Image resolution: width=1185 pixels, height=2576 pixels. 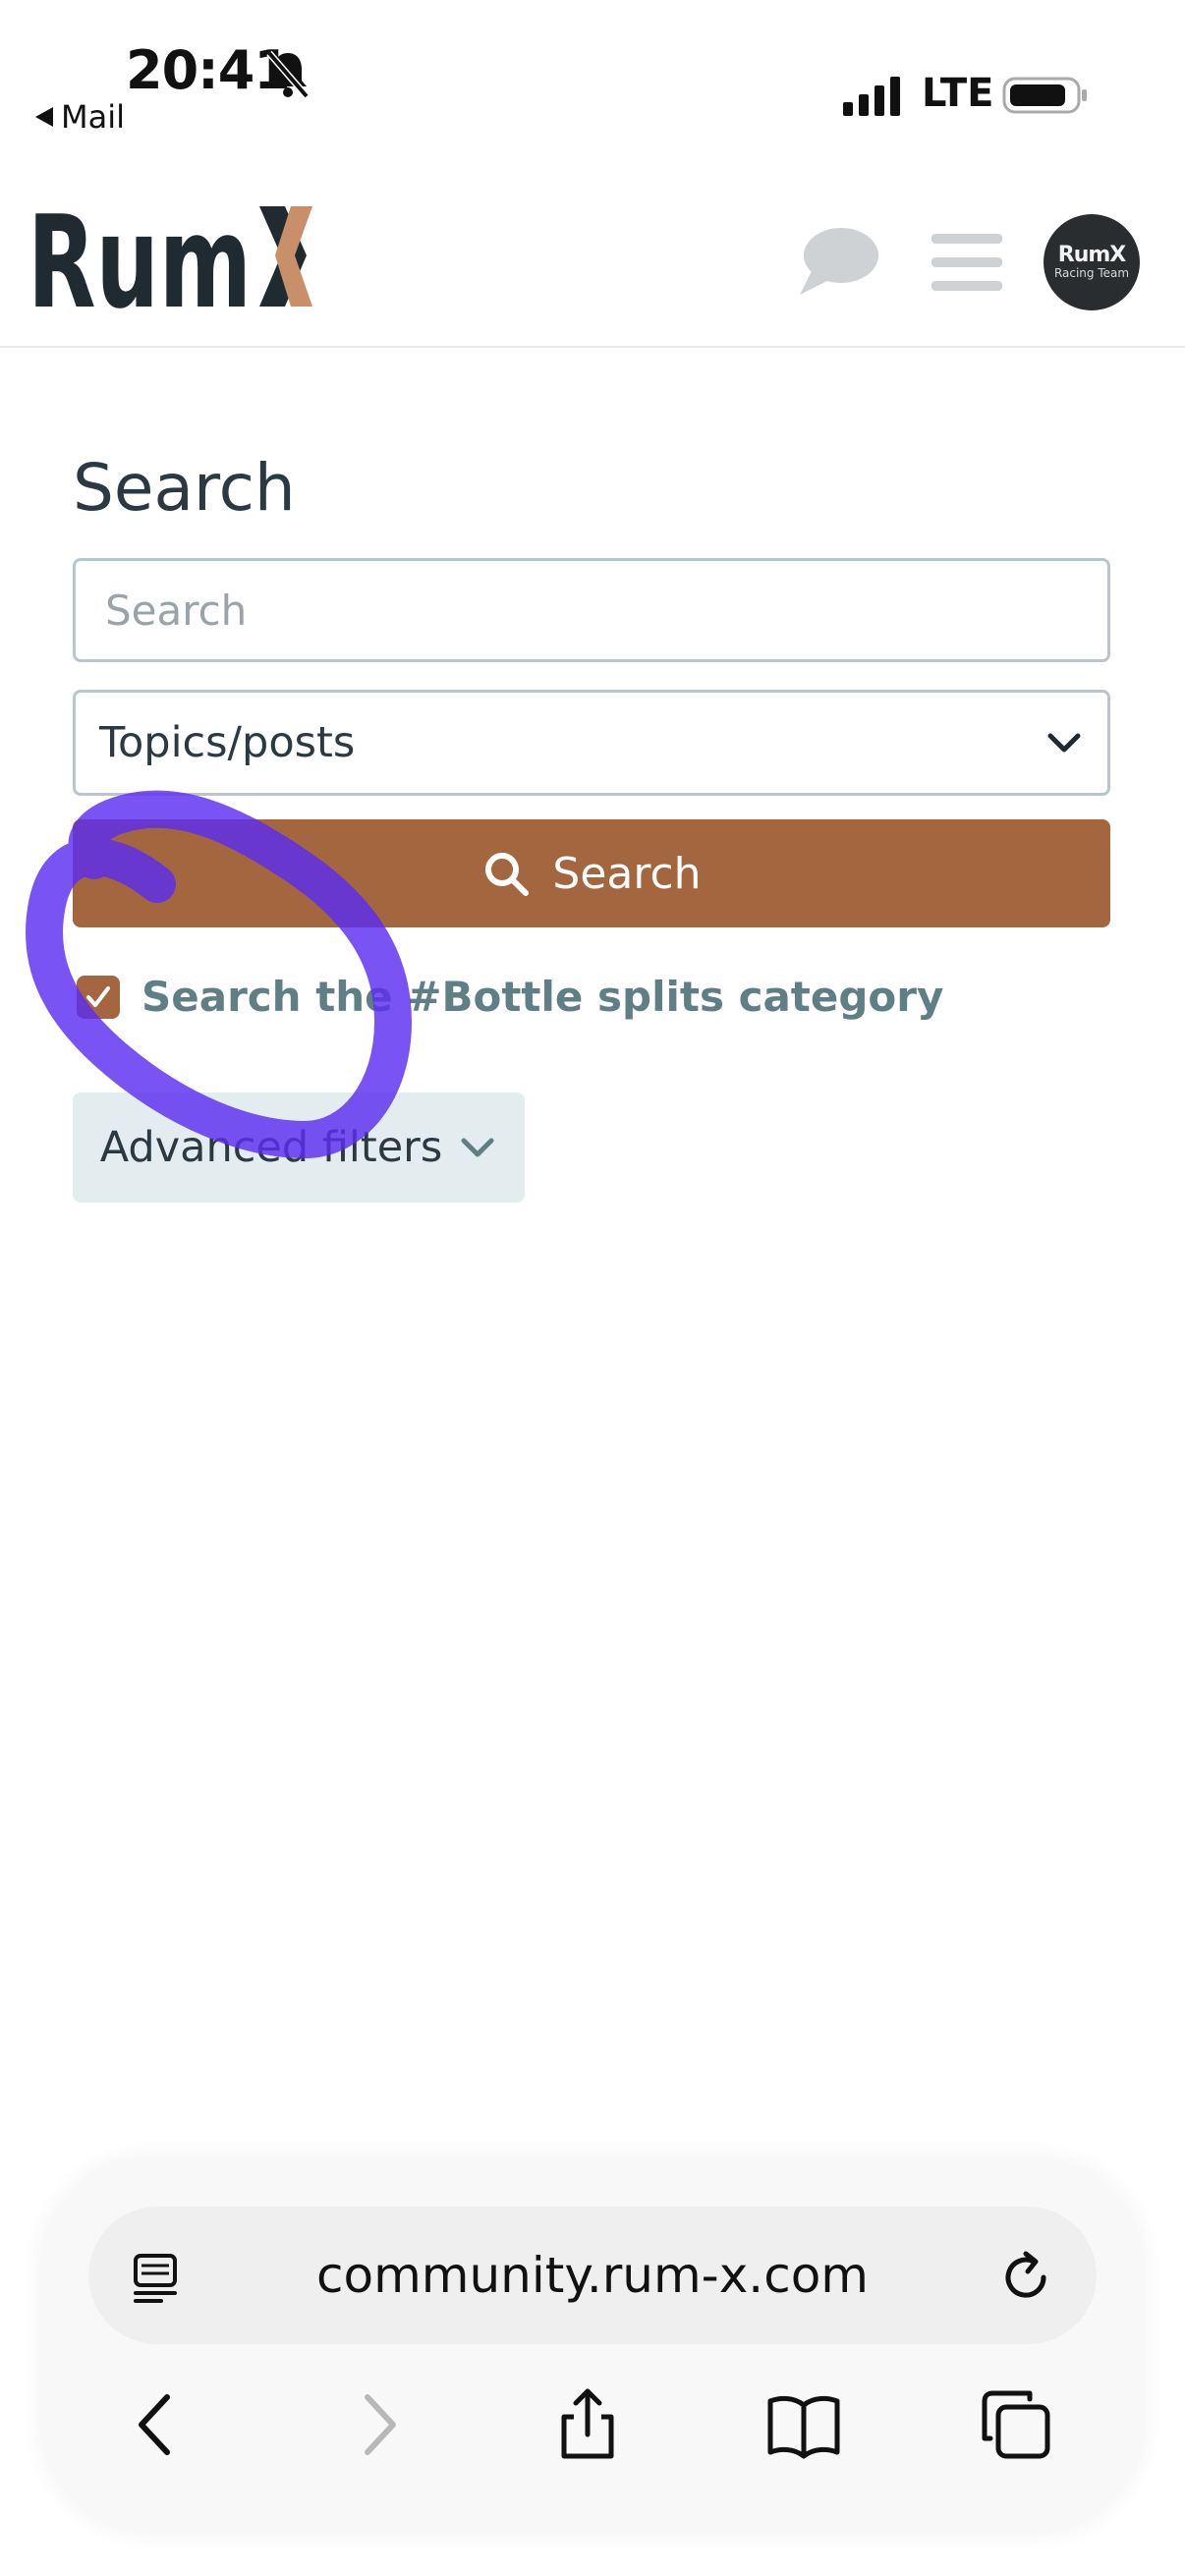 I want to click on address-bar: community.rum-x.com, so click(x=592, y=2275).